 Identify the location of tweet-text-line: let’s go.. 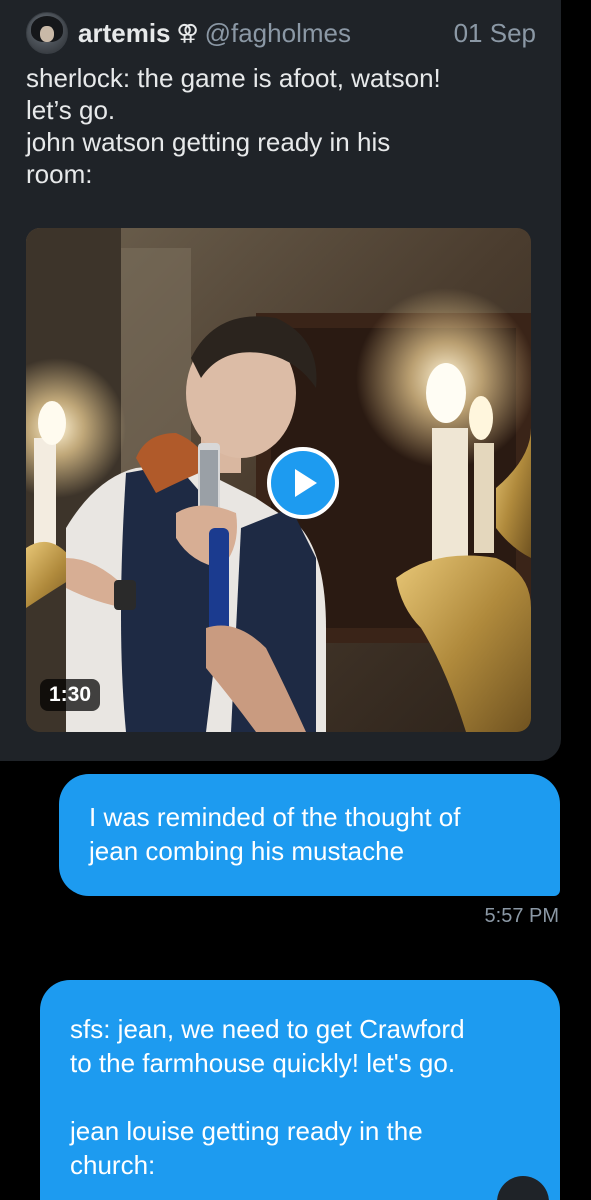
(71, 110).